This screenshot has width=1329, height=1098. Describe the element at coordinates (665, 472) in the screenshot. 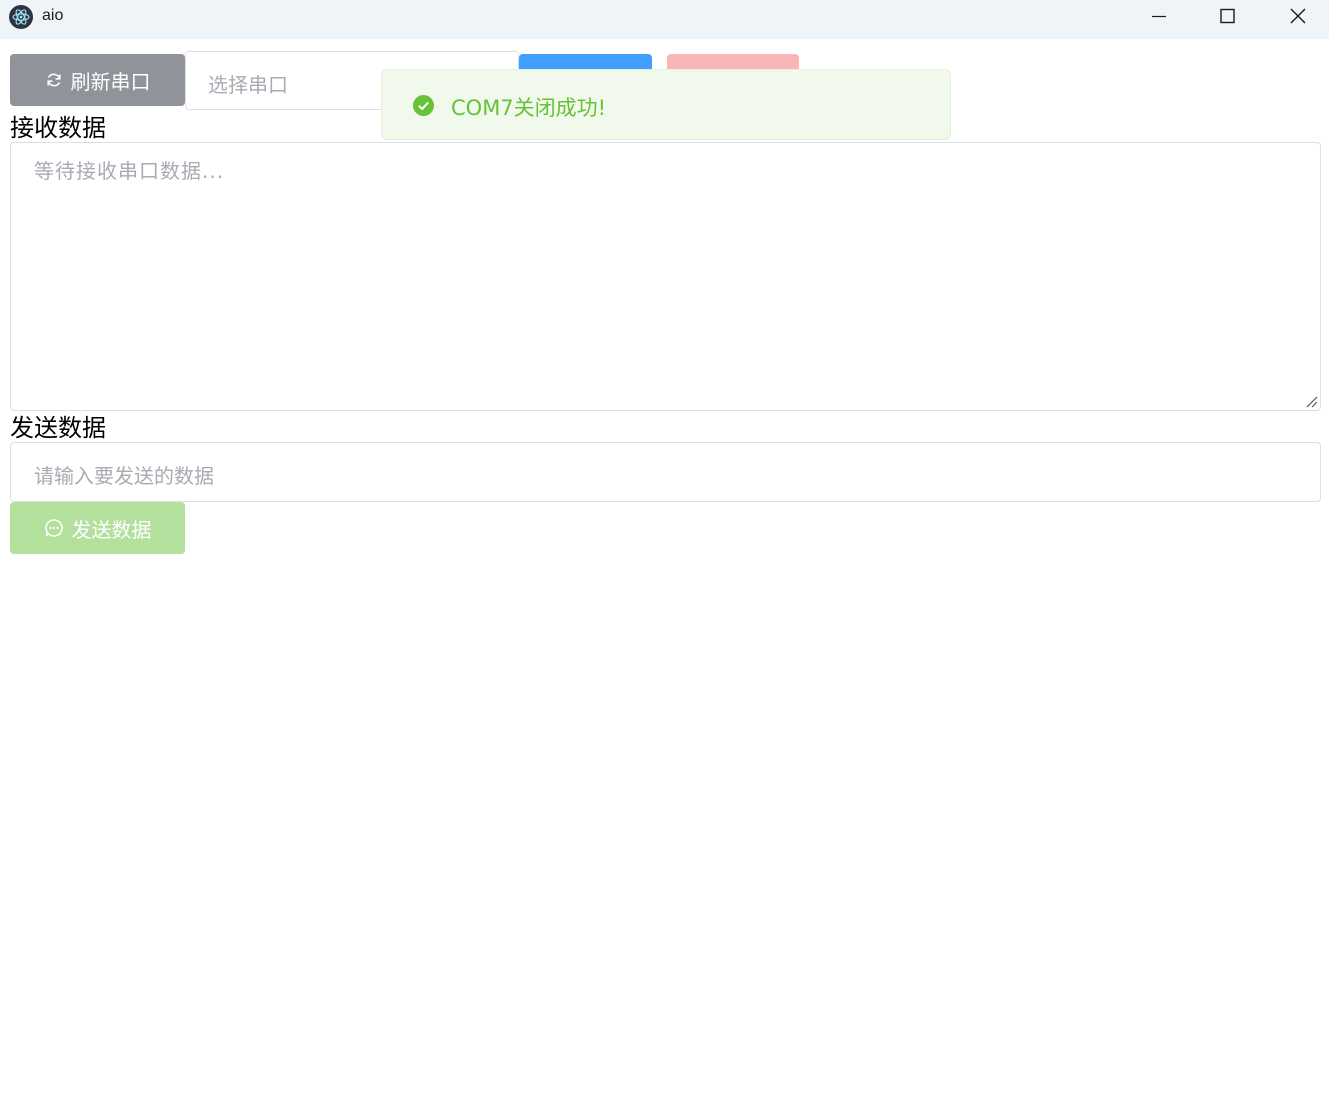

I see `send-data-input: 请输入要发送的数据` at that location.